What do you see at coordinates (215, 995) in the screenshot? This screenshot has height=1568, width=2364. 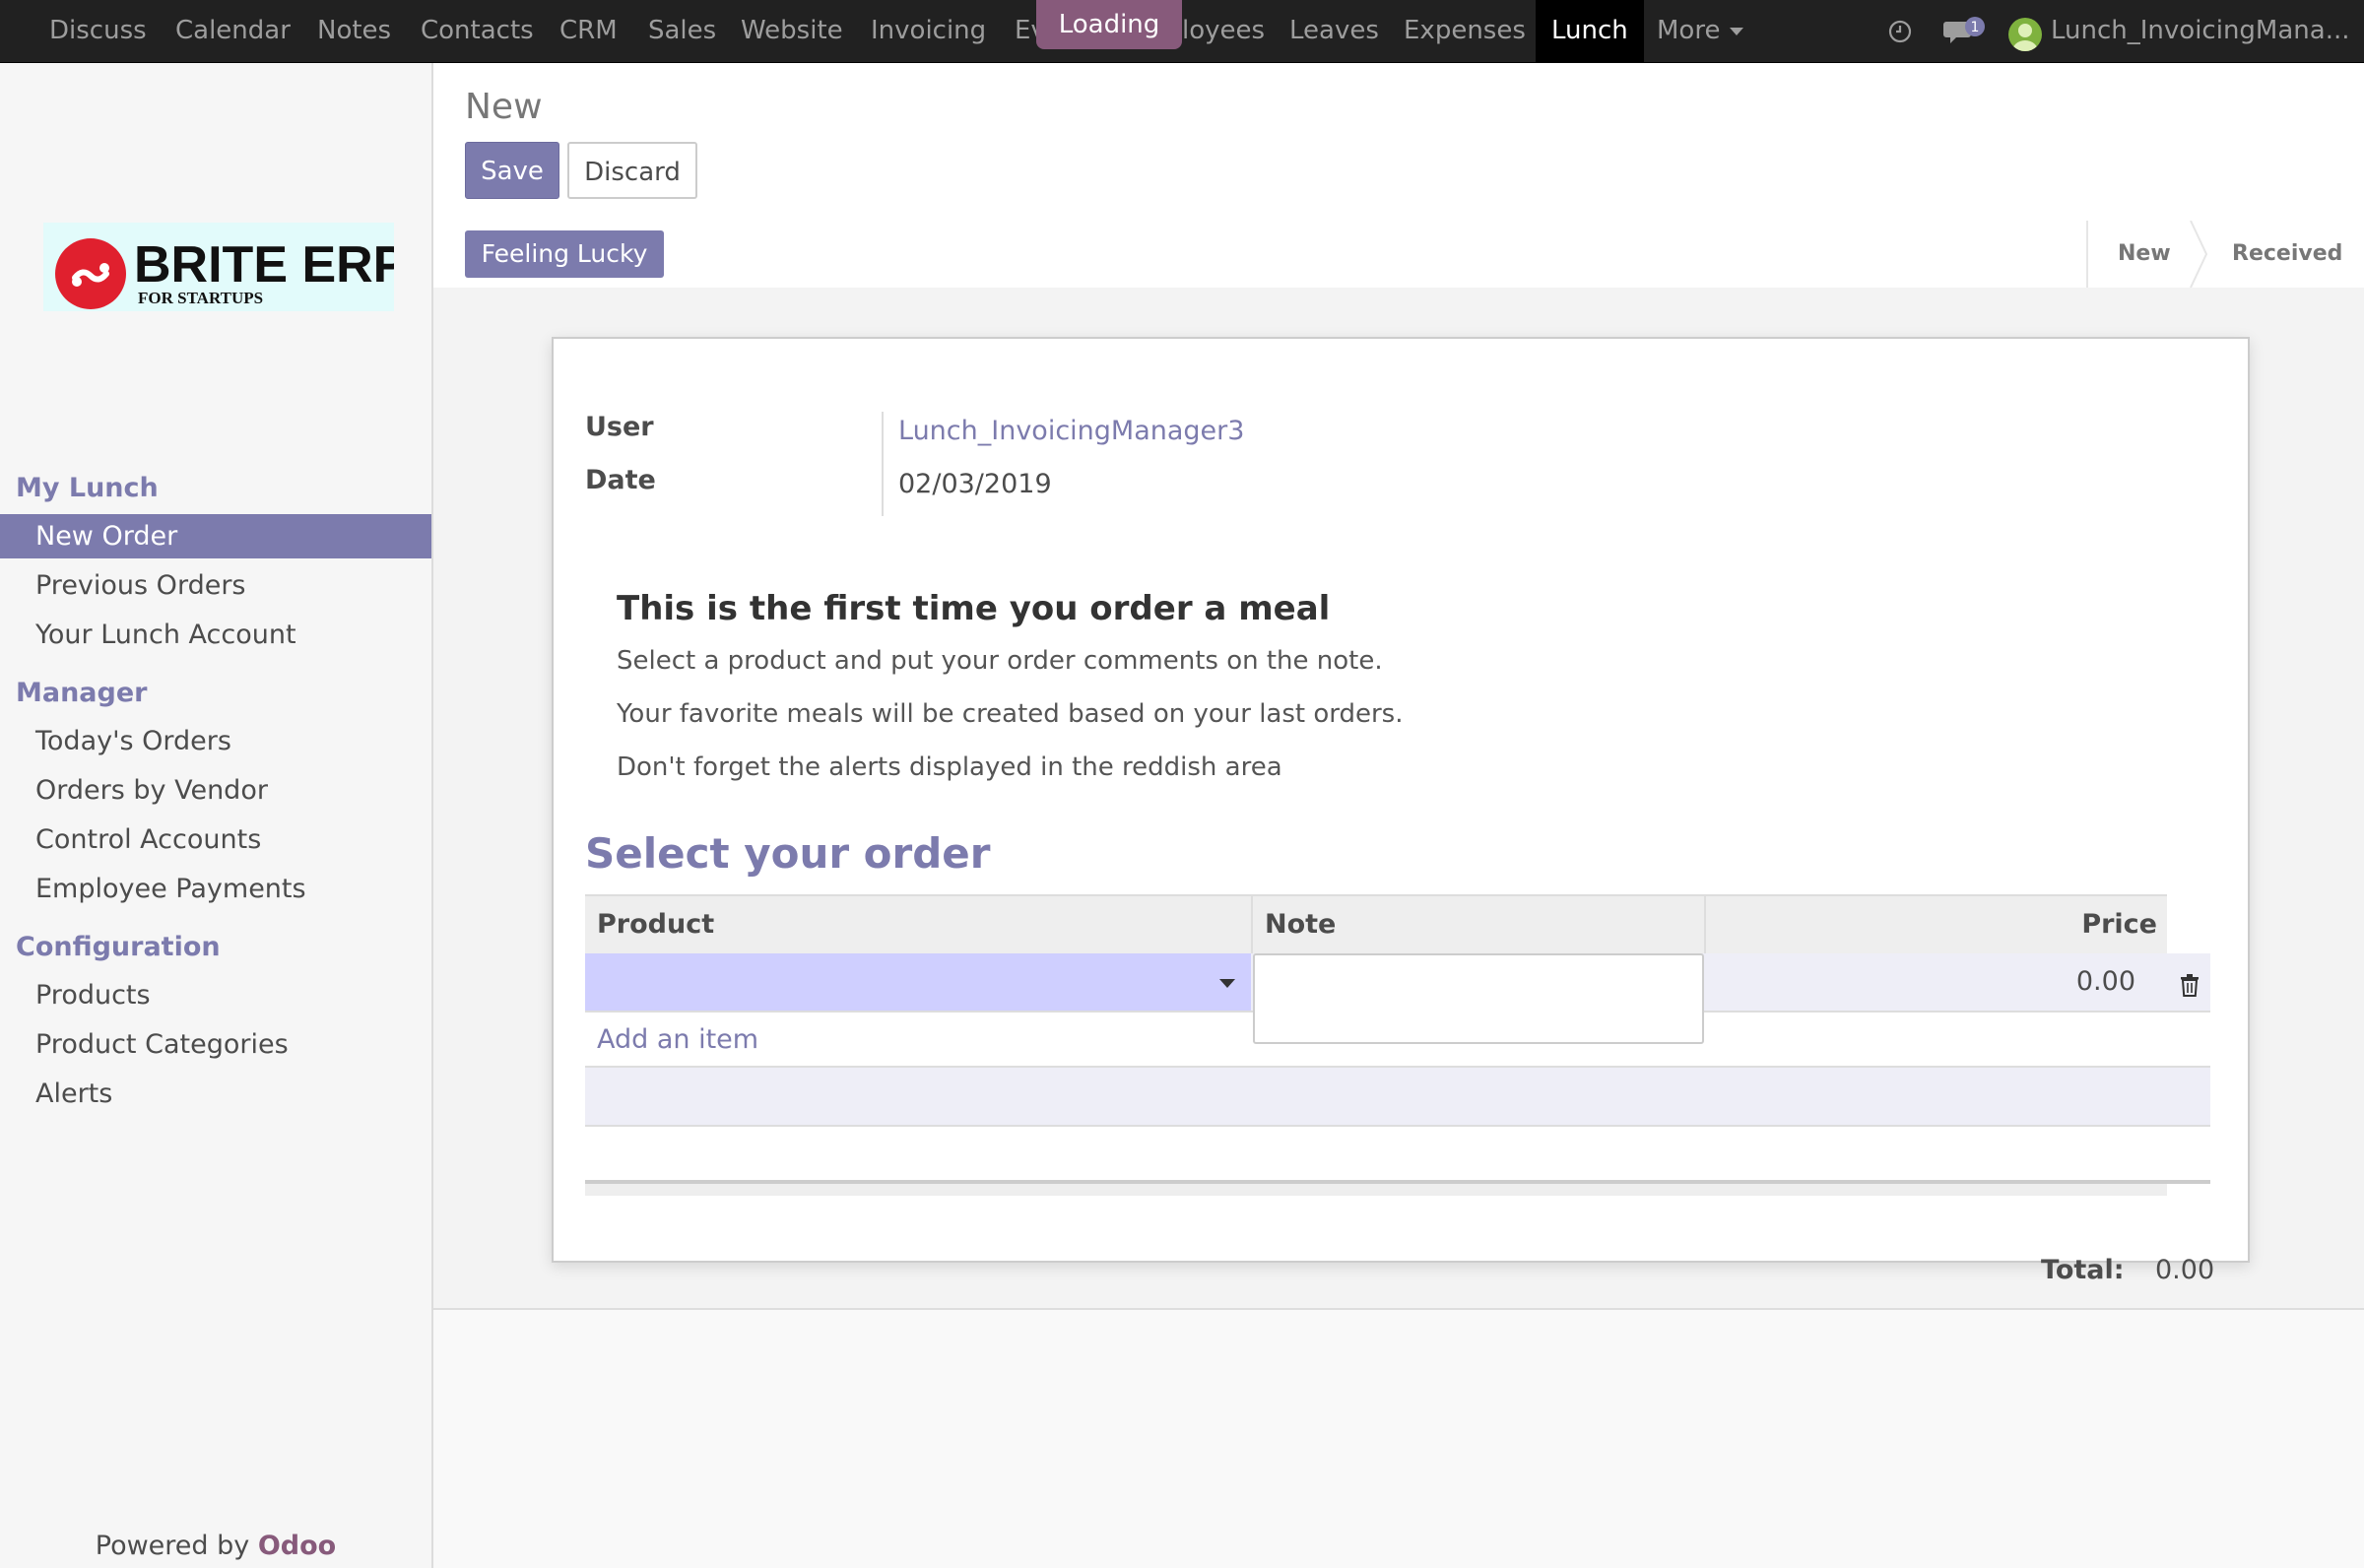 I see `sidebar-item-products: Products` at bounding box center [215, 995].